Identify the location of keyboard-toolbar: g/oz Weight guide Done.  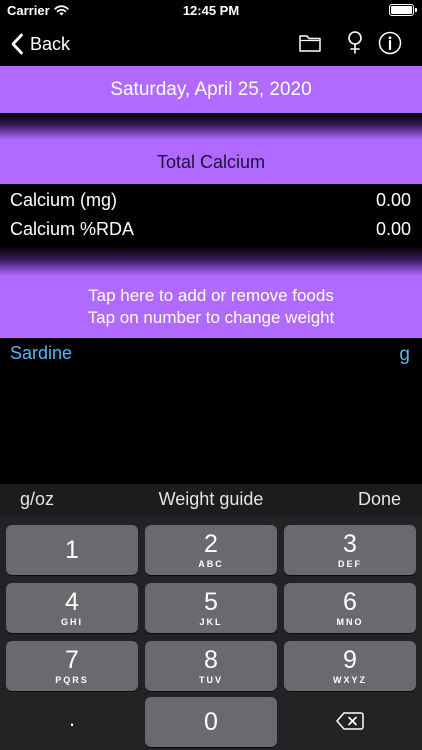
(211, 500).